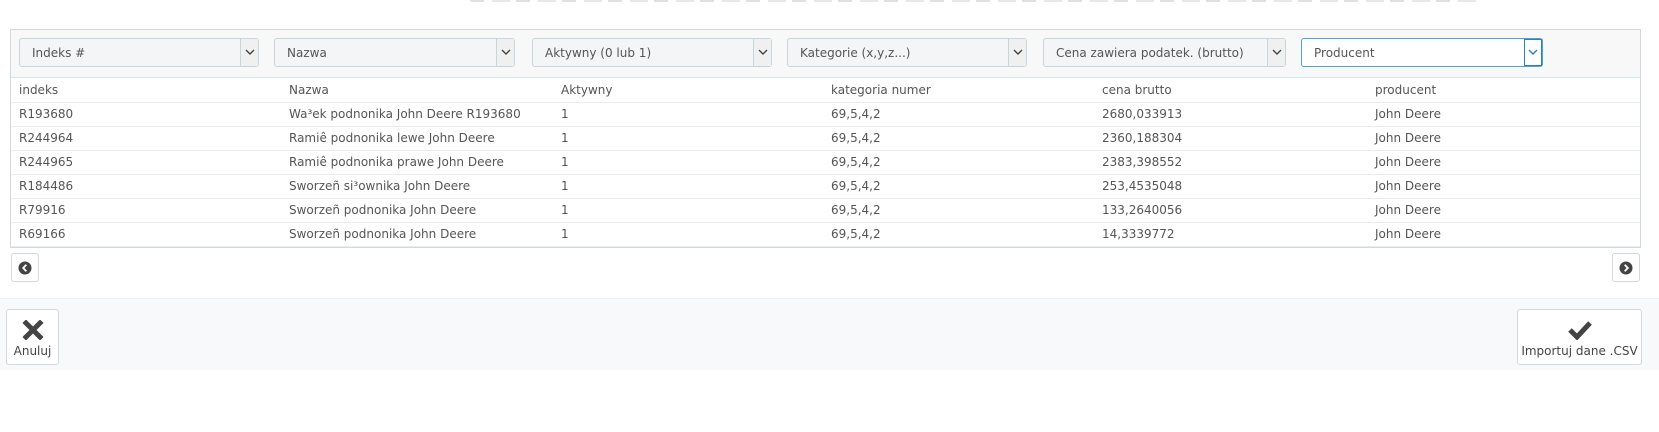 Image resolution: width=1659 pixels, height=432 pixels. What do you see at coordinates (417, 186) in the screenshot?
I see `cell-nazwa: Sworzeñ si³ownika John Deere` at bounding box center [417, 186].